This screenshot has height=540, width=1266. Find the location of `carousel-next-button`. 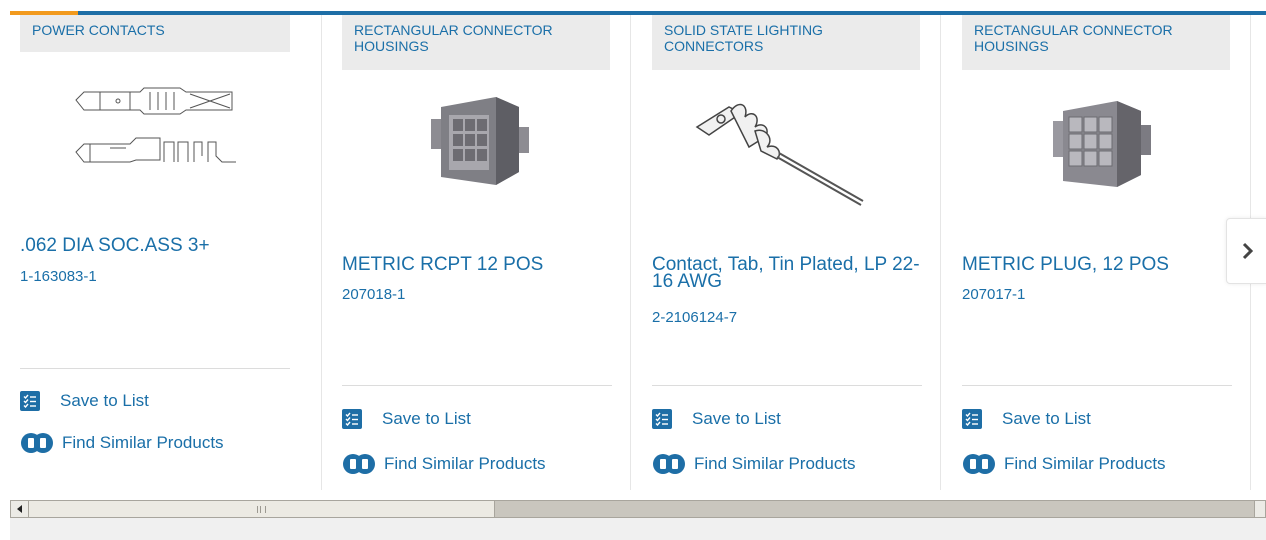

carousel-next-button is located at coordinates (1246, 251).